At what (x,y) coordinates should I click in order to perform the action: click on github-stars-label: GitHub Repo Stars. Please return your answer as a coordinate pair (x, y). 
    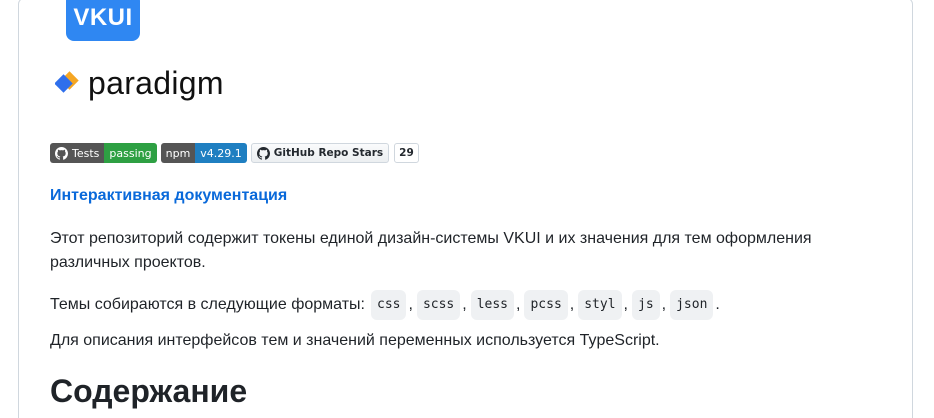
    Looking at the image, I should click on (328, 153).